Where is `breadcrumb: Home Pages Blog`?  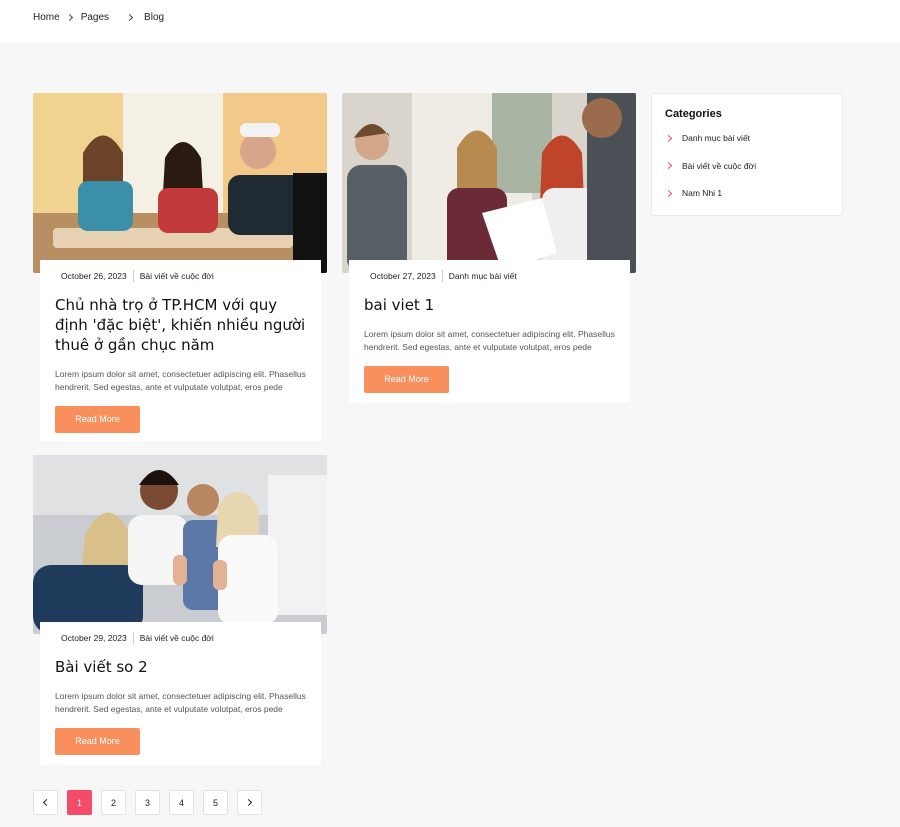
breadcrumb: Home Pages Blog is located at coordinates (98, 17).